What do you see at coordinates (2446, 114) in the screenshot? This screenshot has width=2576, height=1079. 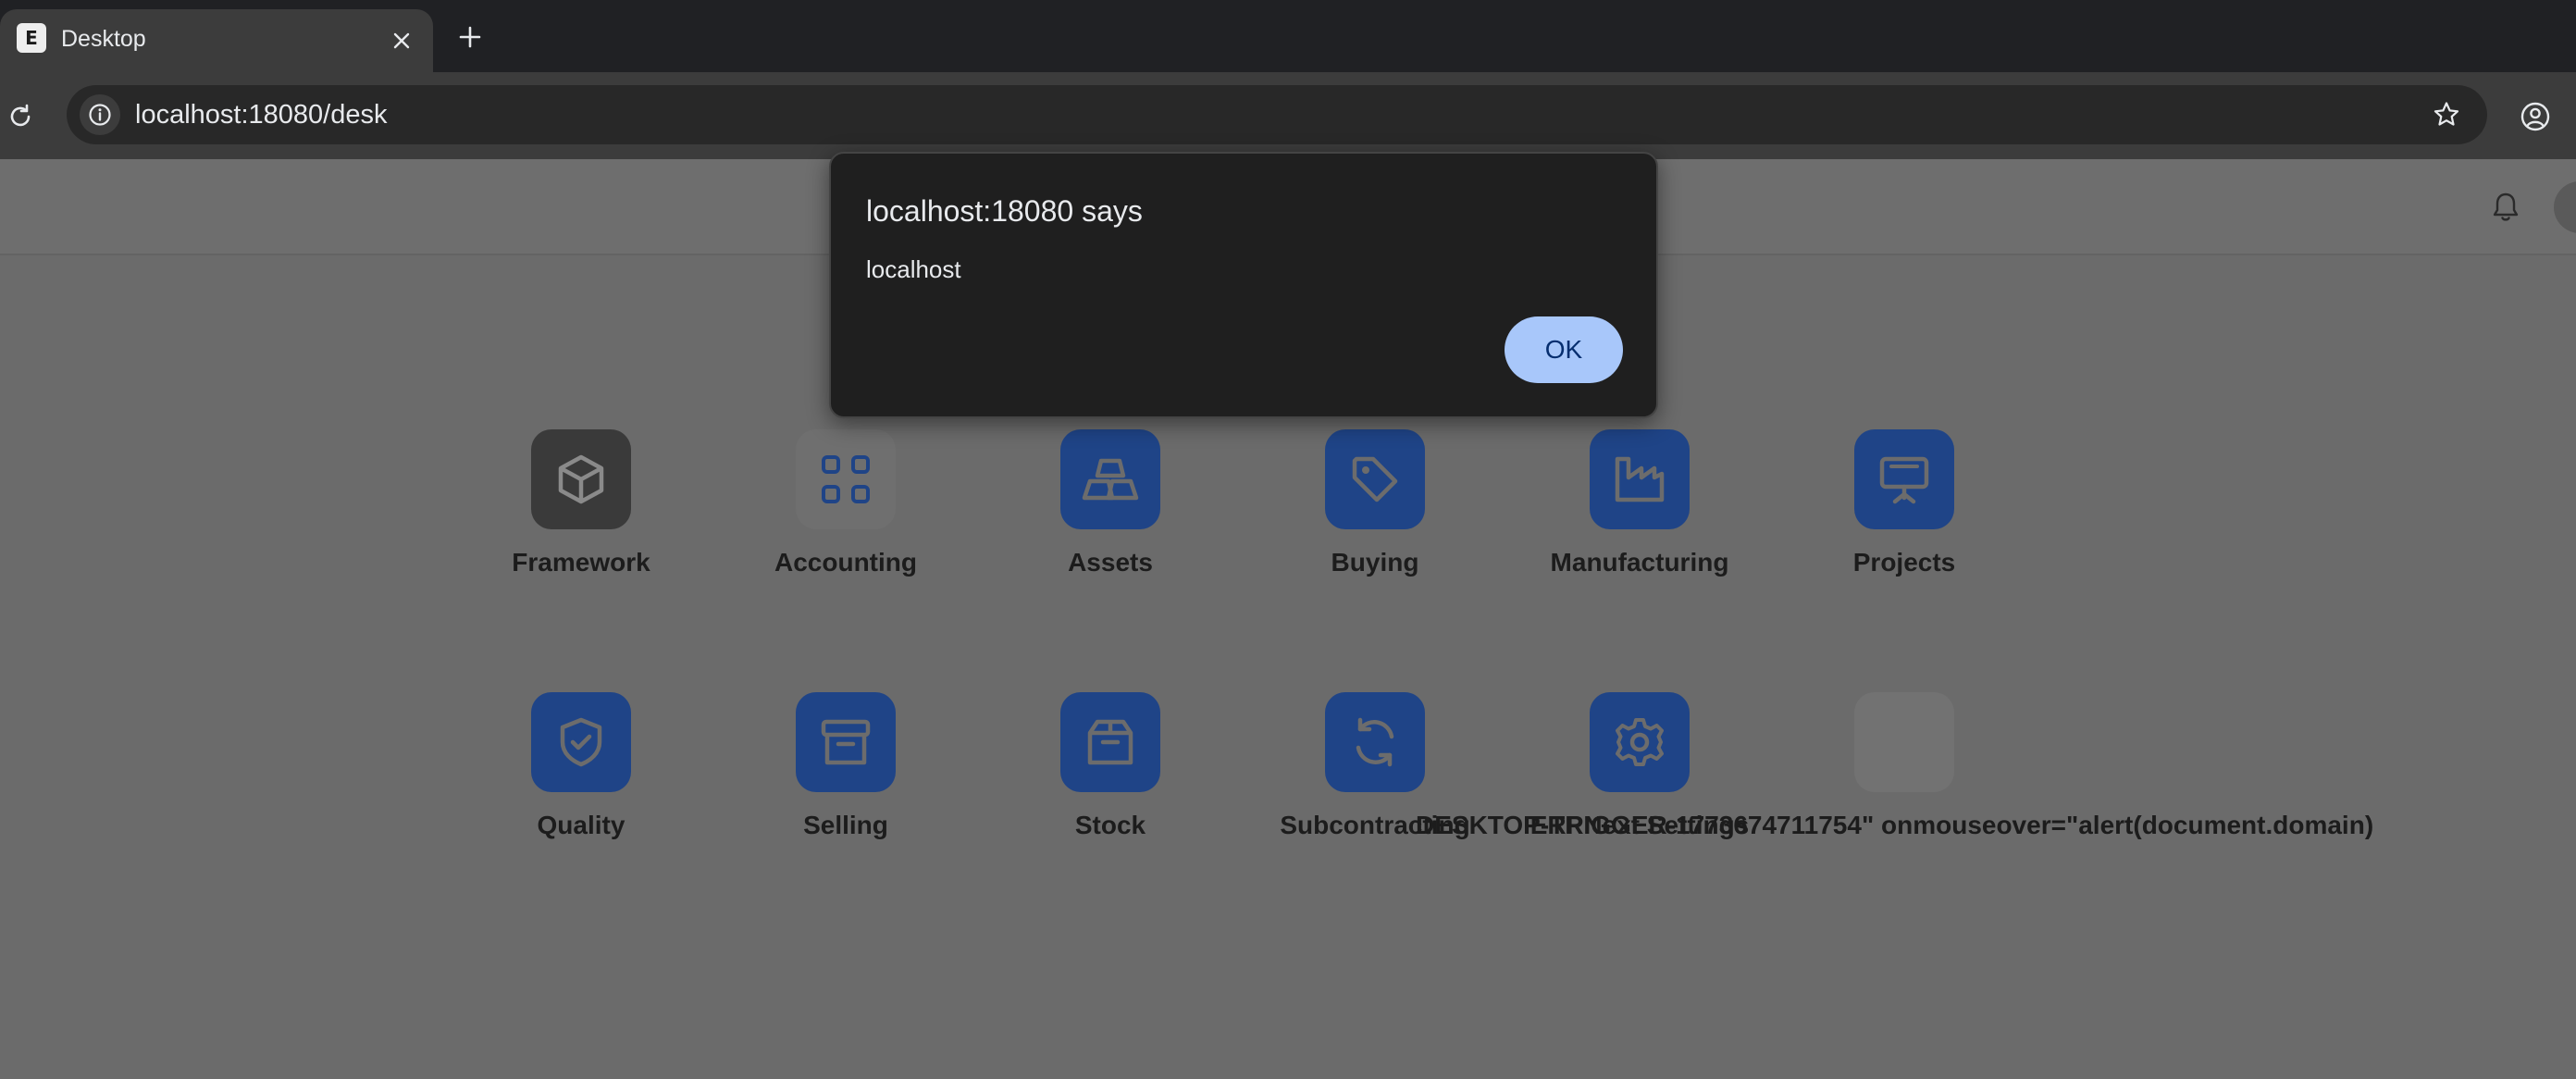 I see `bookmark-star-icon` at bounding box center [2446, 114].